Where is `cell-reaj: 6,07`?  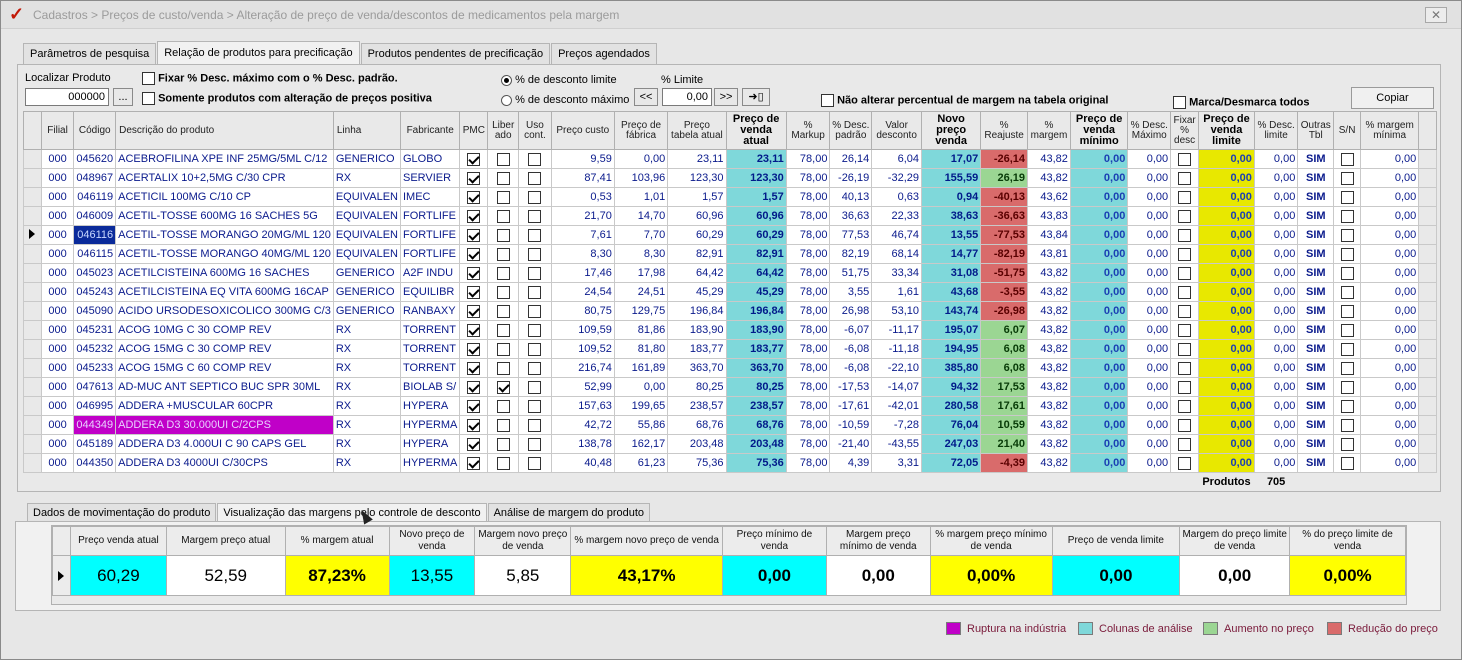 cell-reaj: 6,07 is located at coordinates (1004, 330).